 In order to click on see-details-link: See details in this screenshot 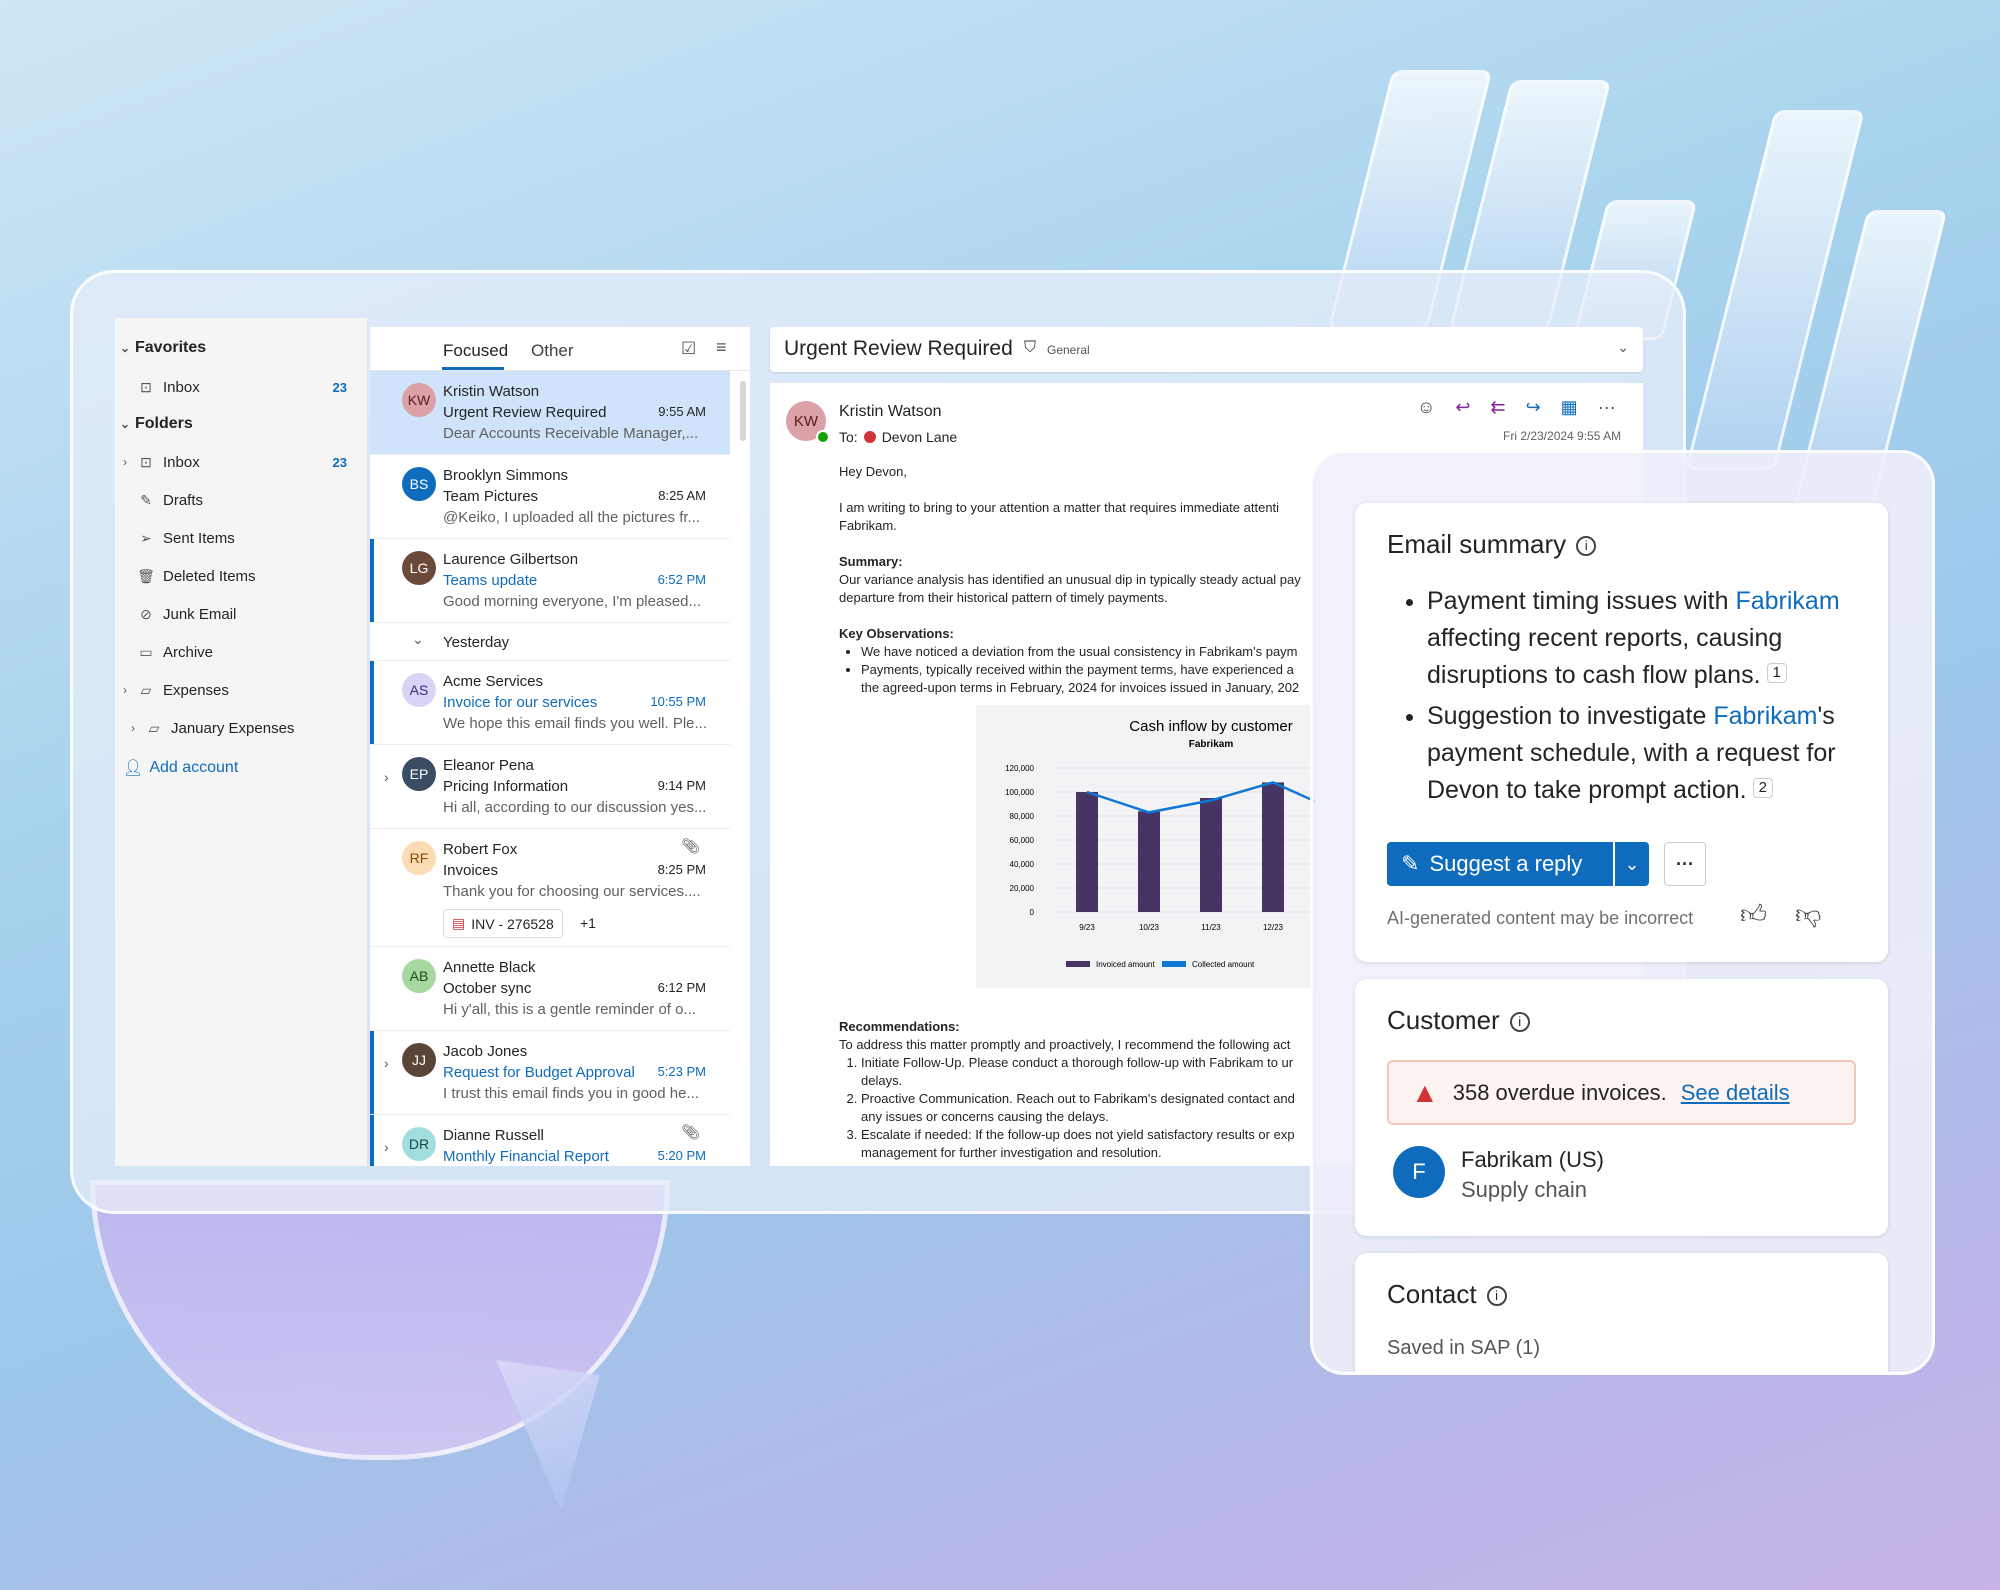, I will do `click(1735, 1093)`.